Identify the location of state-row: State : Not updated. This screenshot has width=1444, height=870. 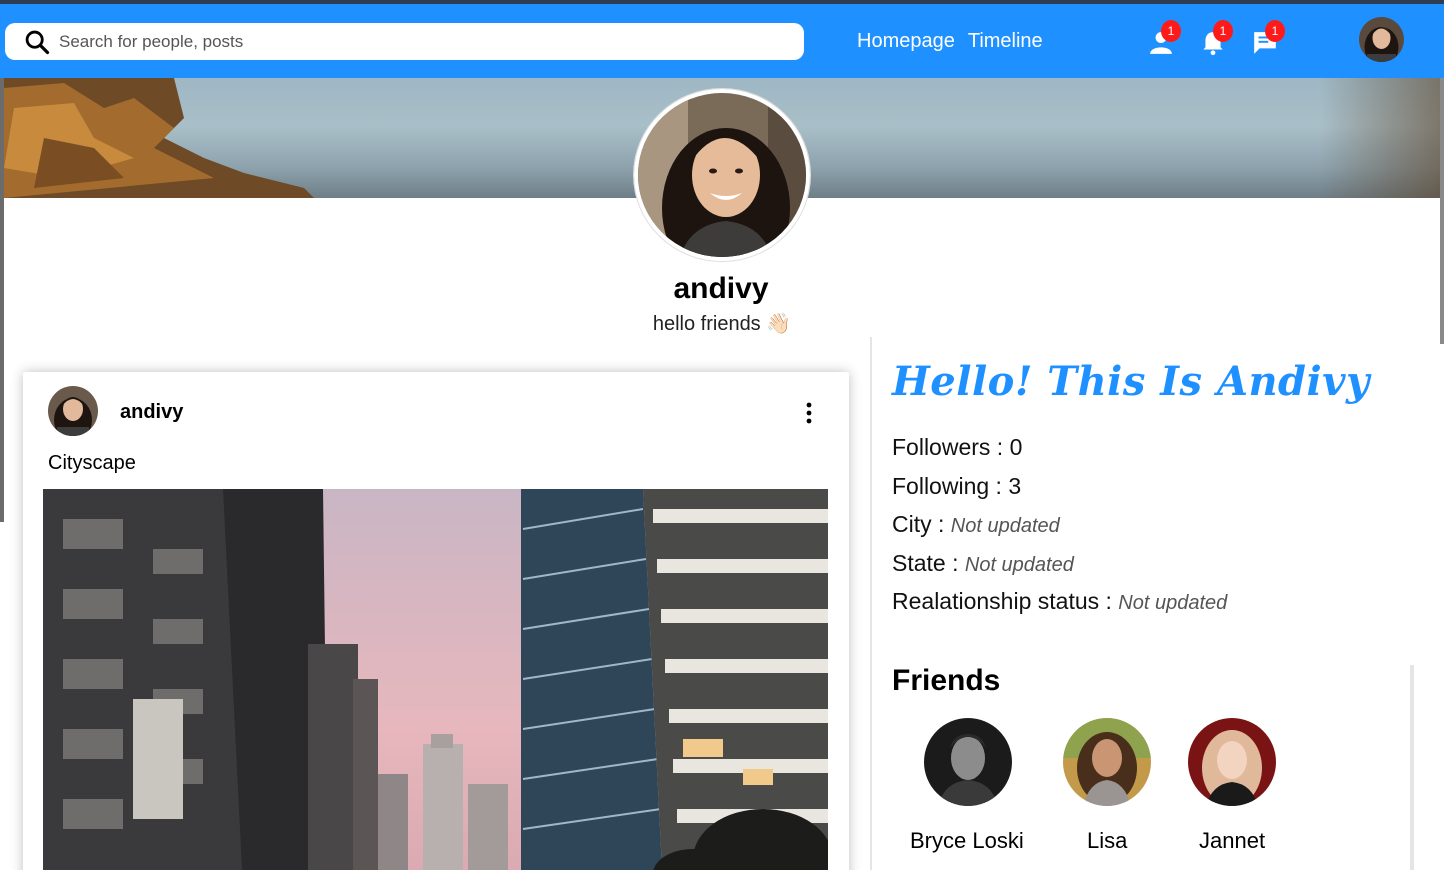
(983, 563).